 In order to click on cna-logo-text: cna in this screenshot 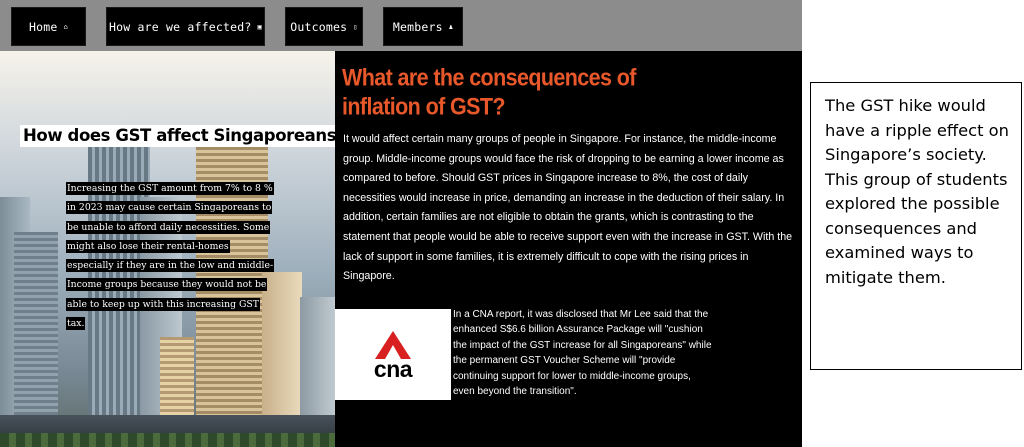, I will do `click(393, 368)`.